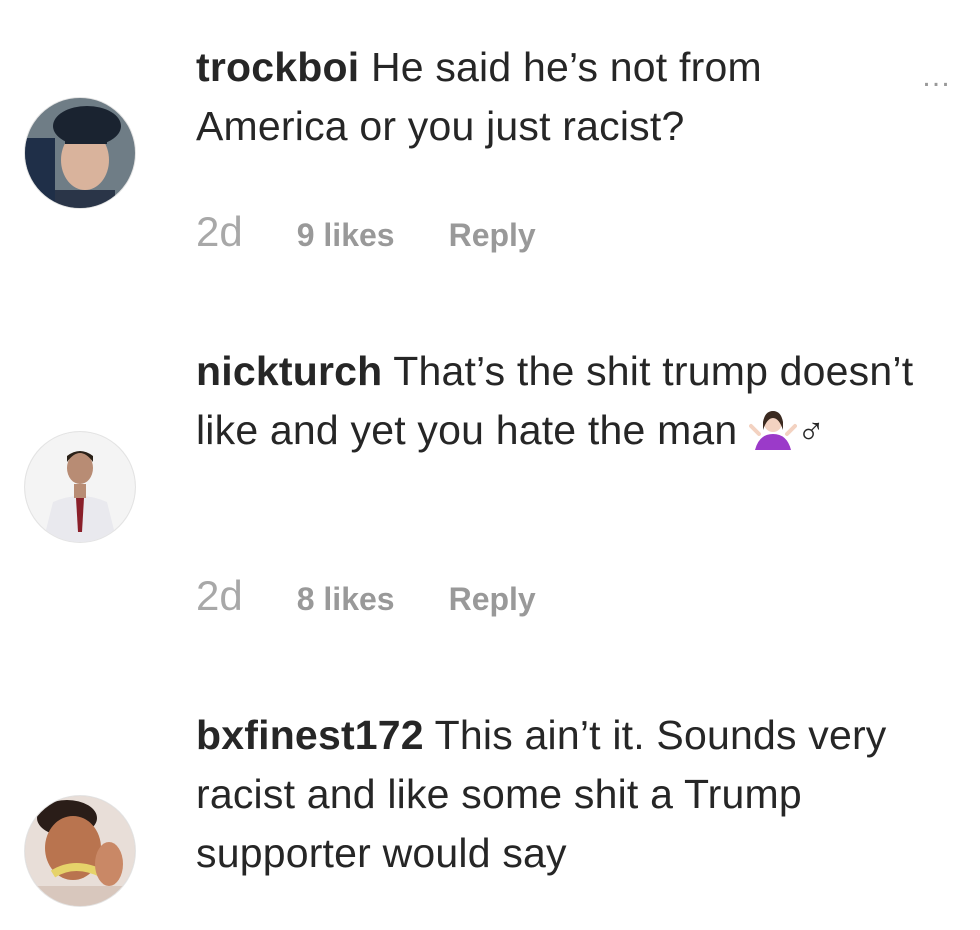  Describe the element at coordinates (289, 371) in the screenshot. I see `username: nickturch` at that location.